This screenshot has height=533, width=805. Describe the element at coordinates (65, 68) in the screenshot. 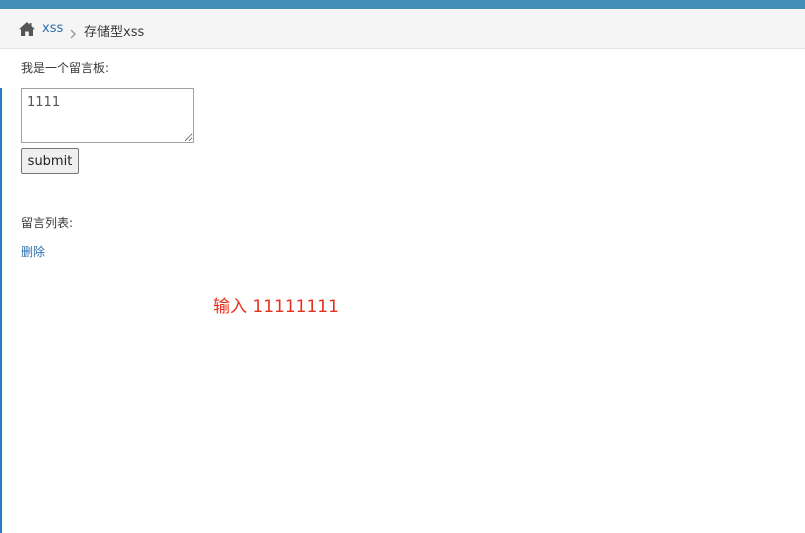

I see `message-board-title: 我是一个留言板:` at that location.